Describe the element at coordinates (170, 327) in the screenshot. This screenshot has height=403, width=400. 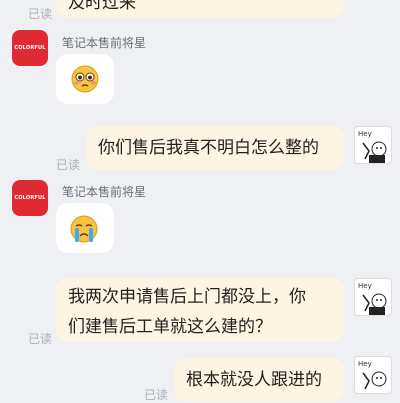
I see `message-text-line: 们建售后工单就这么建的？` at that location.